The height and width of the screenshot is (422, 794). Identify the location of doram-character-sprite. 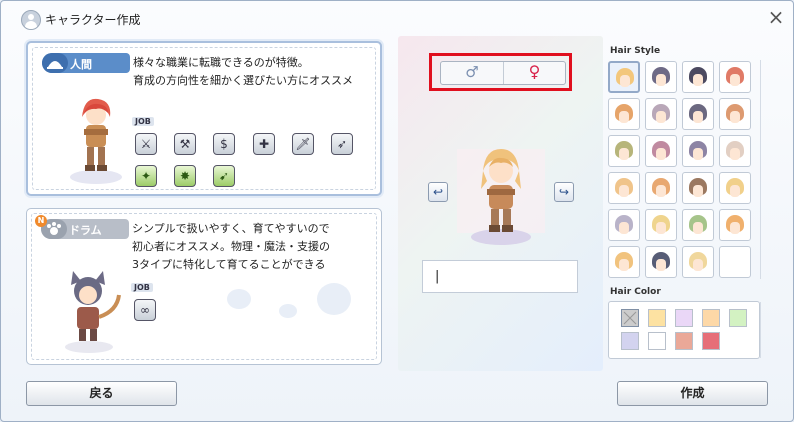
(97, 313).